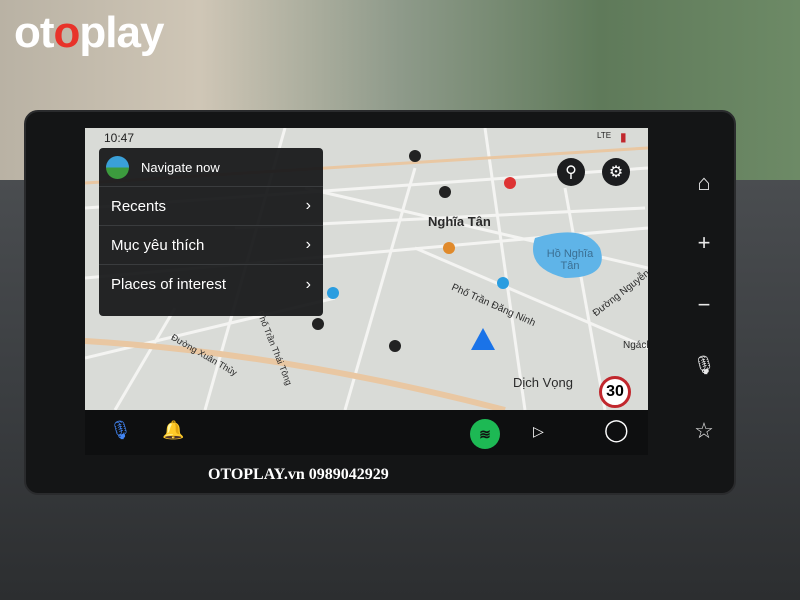 This screenshot has width=800, height=600. I want to click on otoplay-logo: otoplay, so click(89, 32).